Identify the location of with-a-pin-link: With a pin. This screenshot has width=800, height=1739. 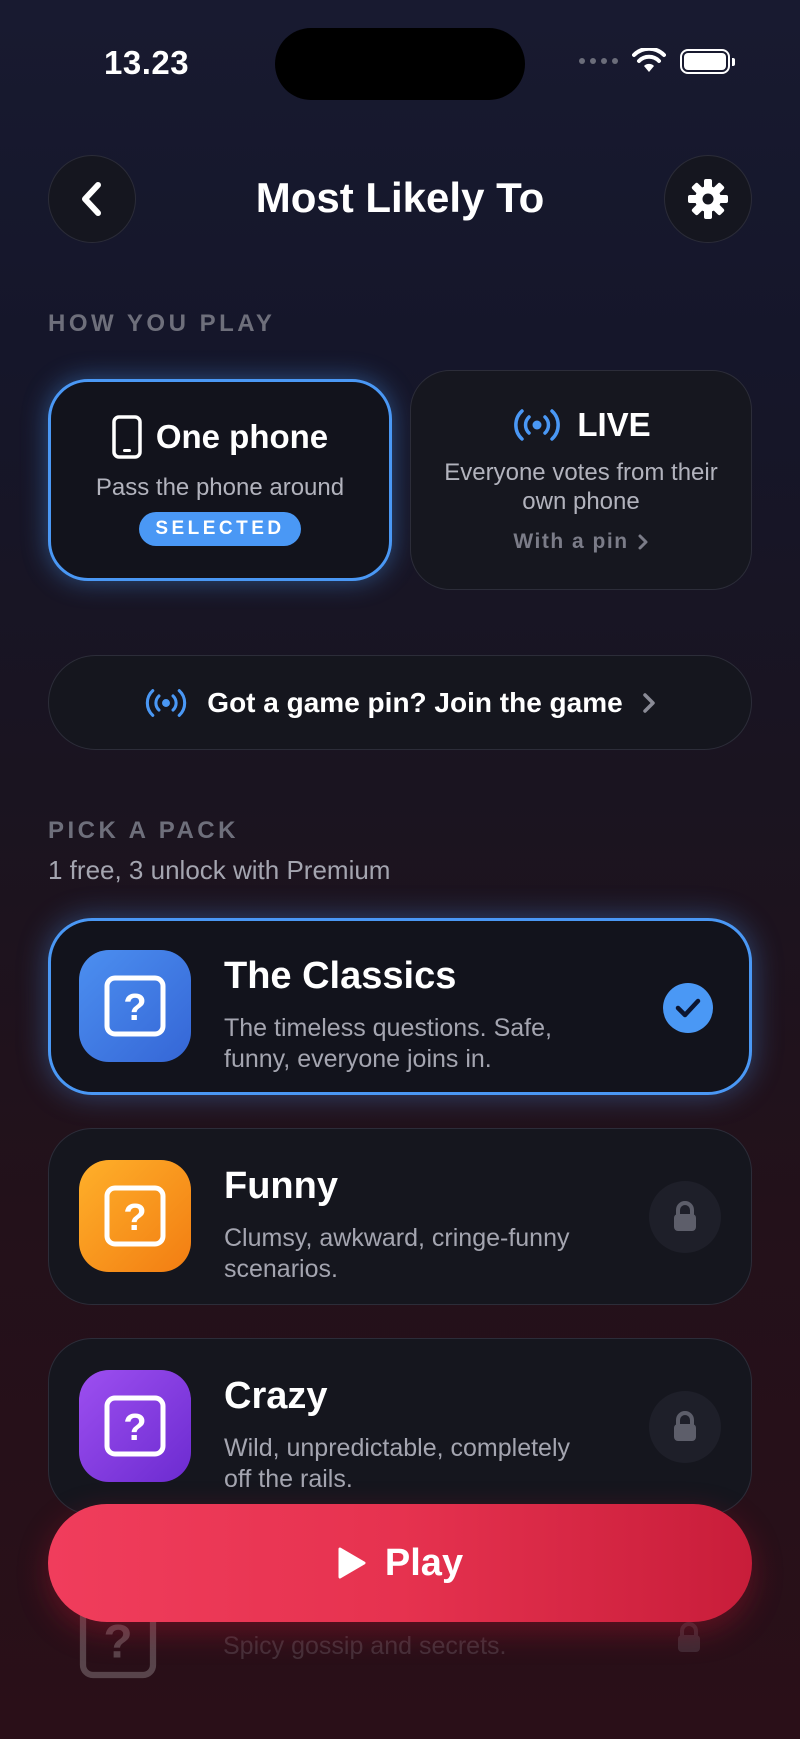
(580, 542).